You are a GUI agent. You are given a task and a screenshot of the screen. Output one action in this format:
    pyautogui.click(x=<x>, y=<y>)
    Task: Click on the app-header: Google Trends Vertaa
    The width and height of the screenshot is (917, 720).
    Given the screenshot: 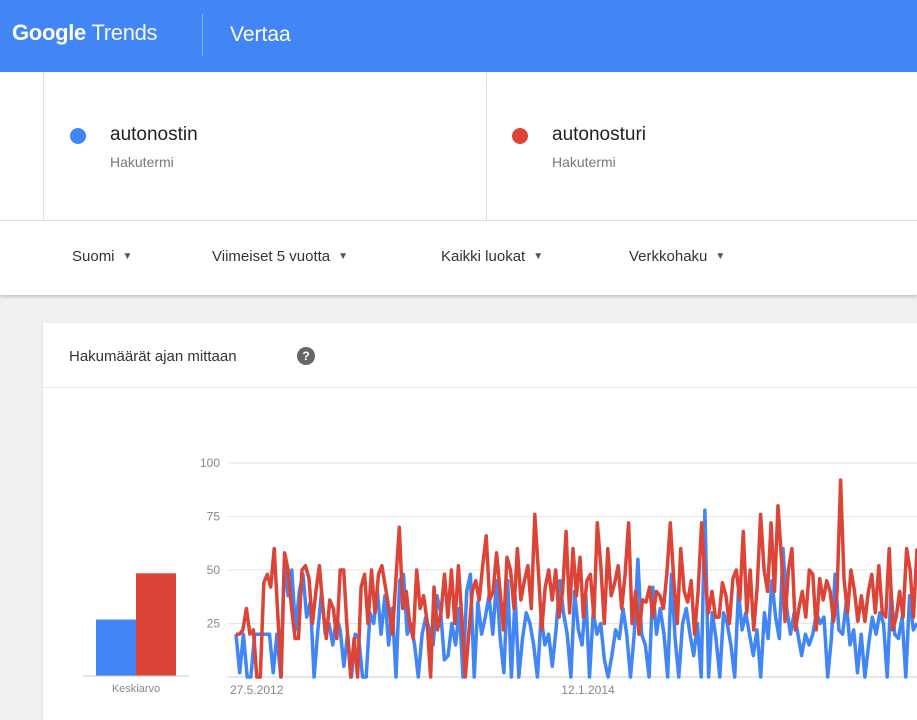 What is the action you would take?
    pyautogui.click(x=458, y=36)
    